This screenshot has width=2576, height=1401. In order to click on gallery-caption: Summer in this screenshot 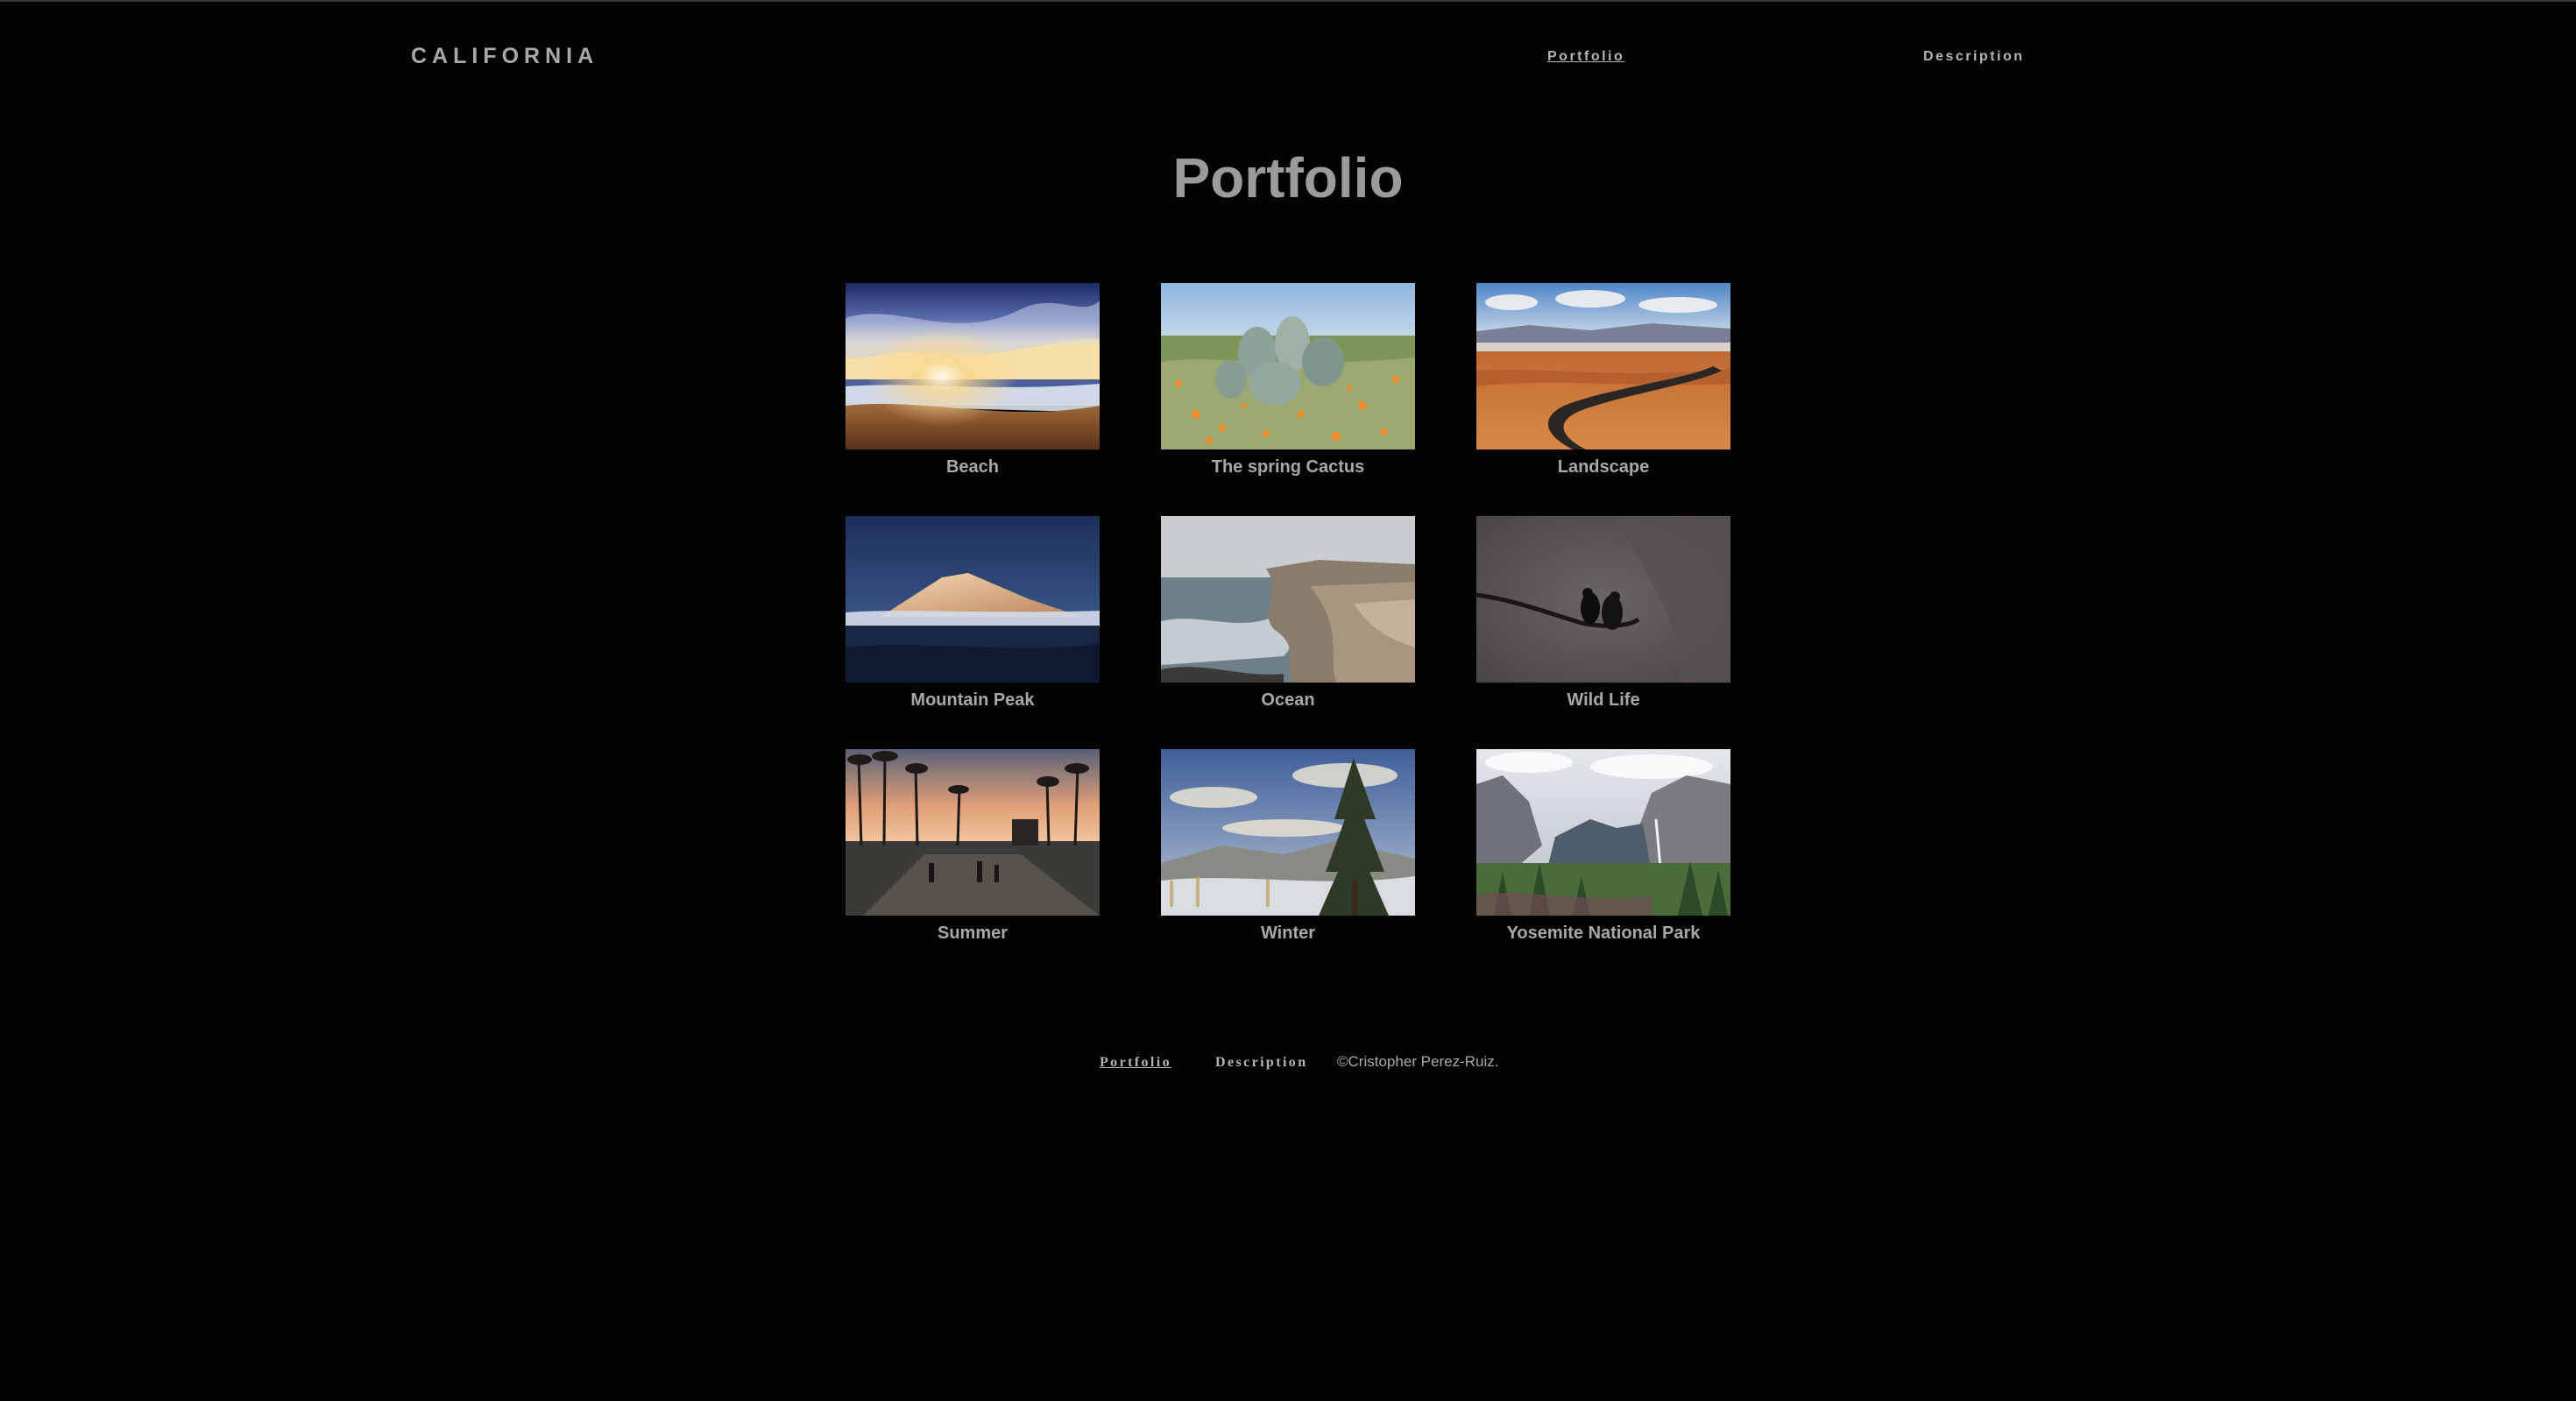, I will do `click(972, 933)`.